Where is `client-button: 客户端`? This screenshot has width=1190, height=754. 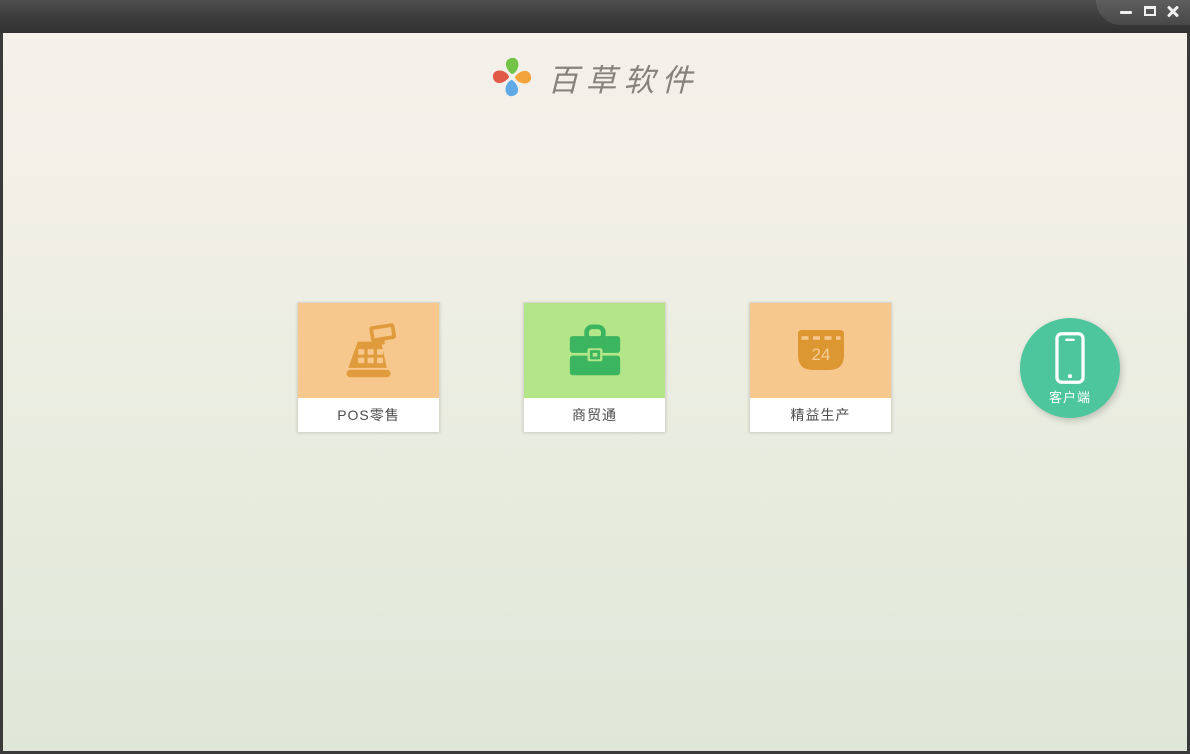
client-button: 客户端 is located at coordinates (1070, 368).